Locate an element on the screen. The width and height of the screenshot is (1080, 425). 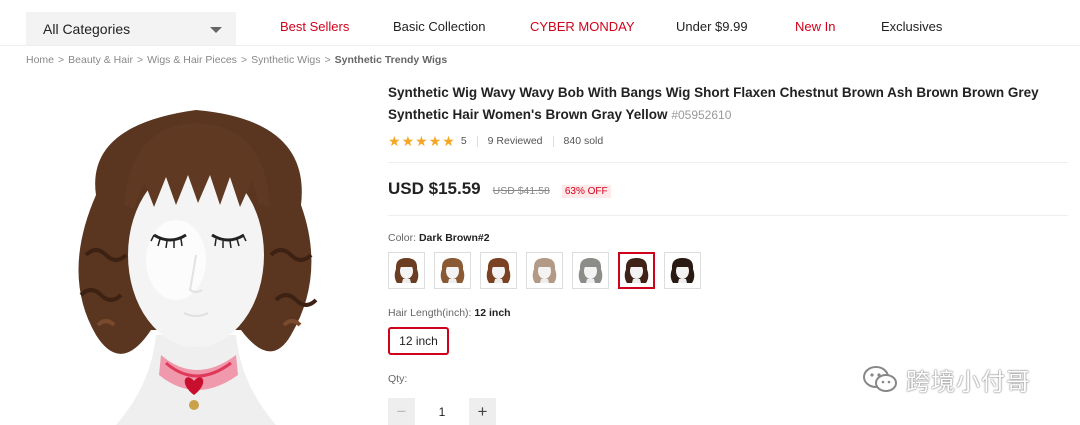
qty-increment-button: + is located at coordinates (482, 411).